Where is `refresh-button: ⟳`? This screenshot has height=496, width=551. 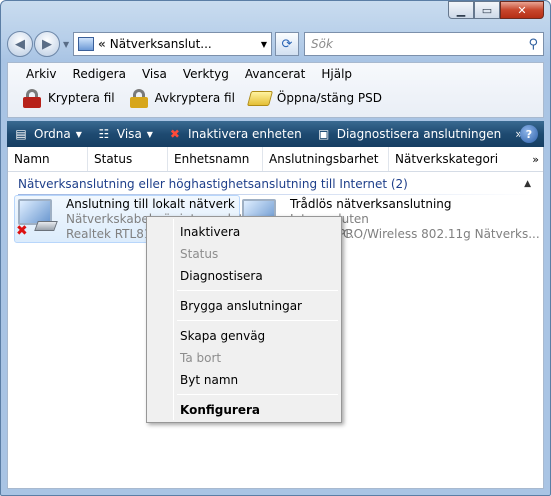 refresh-button: ⟳ is located at coordinates (287, 44).